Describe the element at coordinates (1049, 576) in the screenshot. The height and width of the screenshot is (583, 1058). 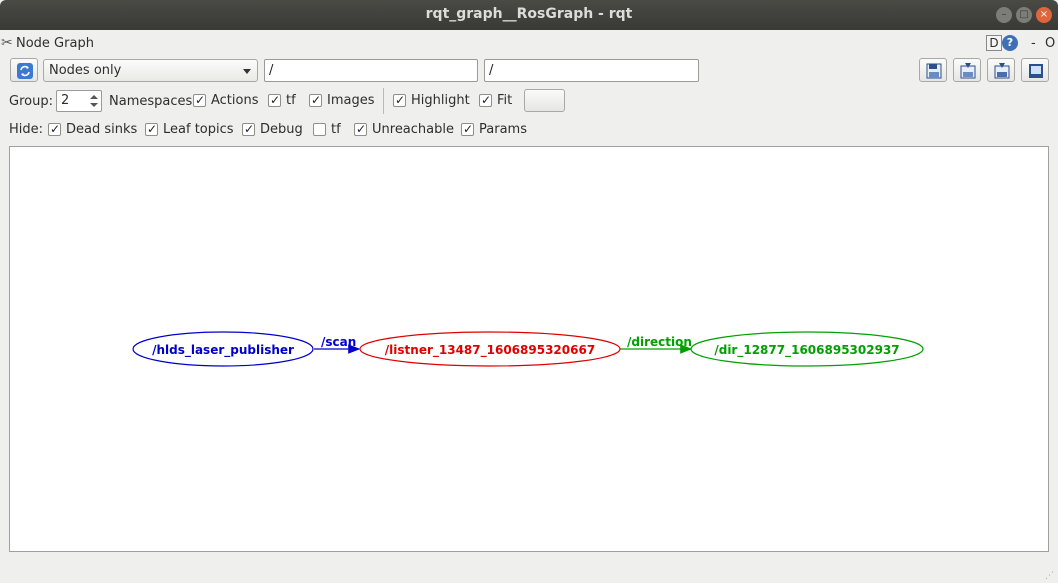
I see `resize-grip-icon: ⋰` at that location.